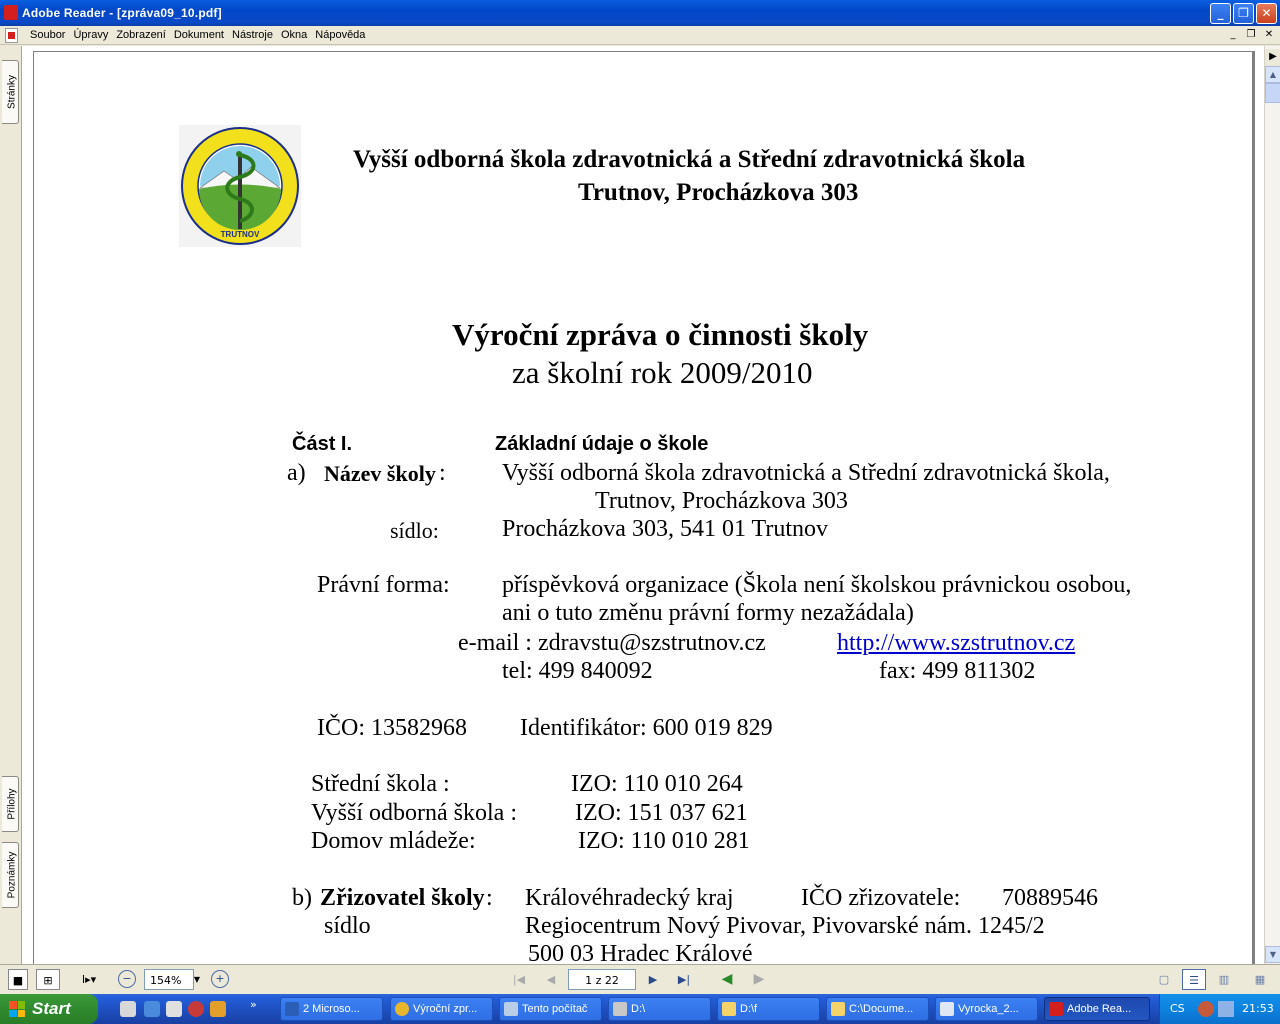 Image resolution: width=1280 pixels, height=1024 pixels. Describe the element at coordinates (240, 186) in the screenshot. I see `school-logo: TRUTNOV` at that location.